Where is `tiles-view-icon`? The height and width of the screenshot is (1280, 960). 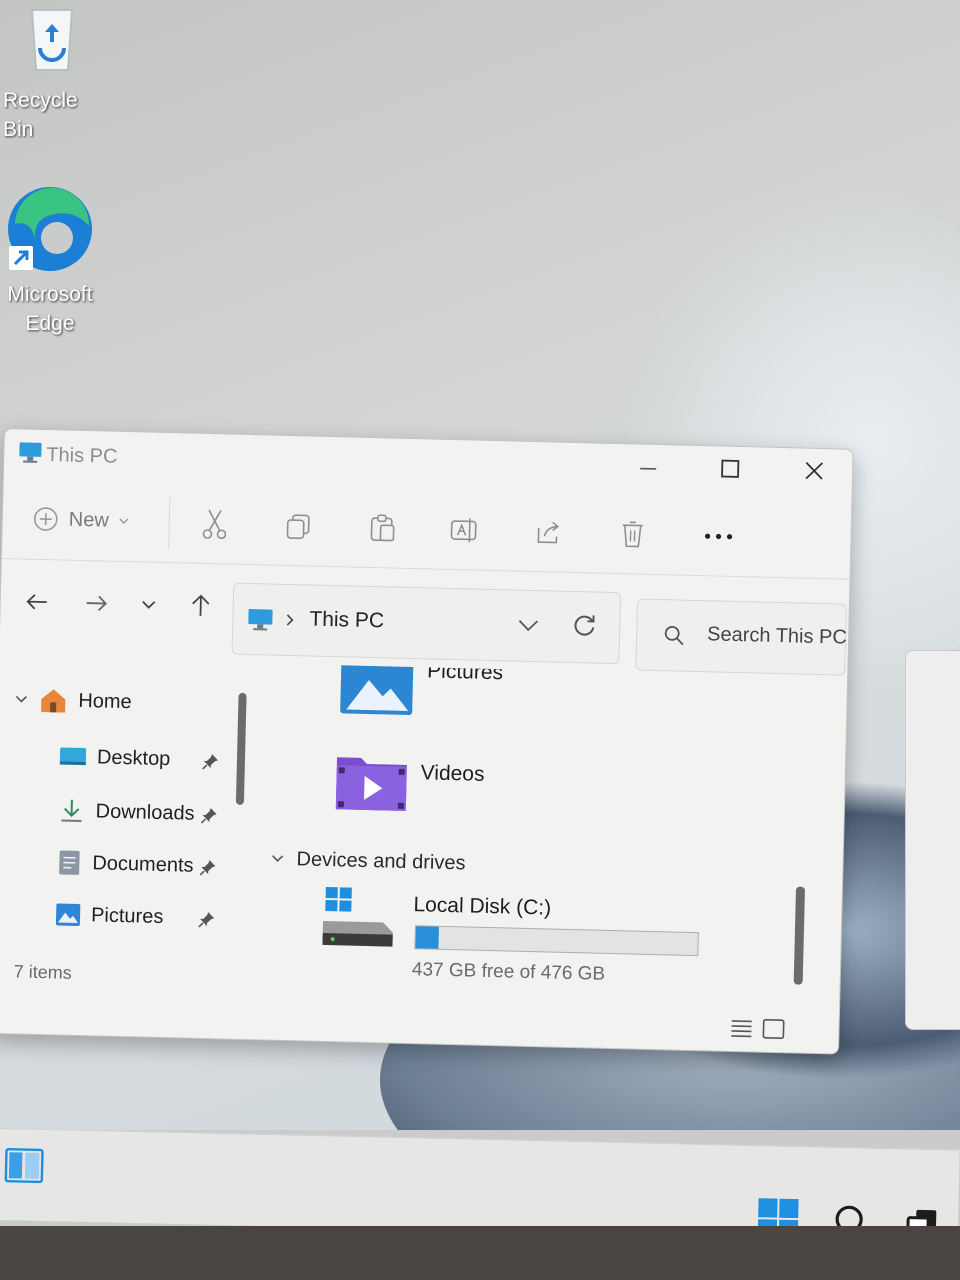
tiles-view-icon is located at coordinates (773, 1028).